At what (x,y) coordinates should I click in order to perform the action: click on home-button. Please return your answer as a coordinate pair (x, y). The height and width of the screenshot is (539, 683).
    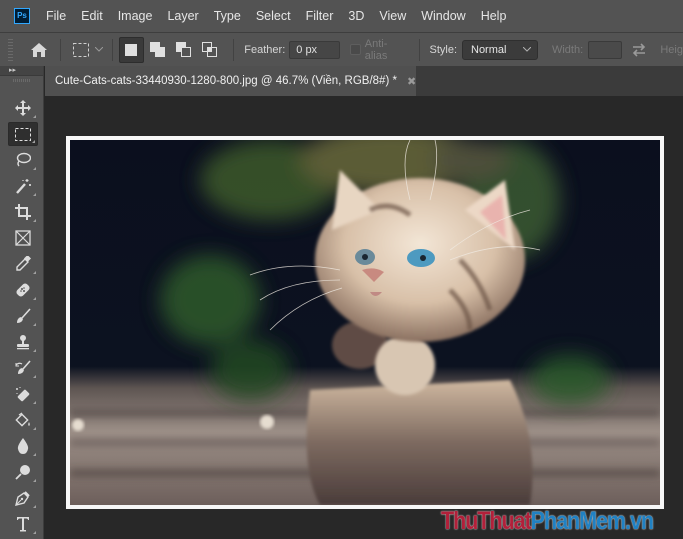
    Looking at the image, I should click on (39, 50).